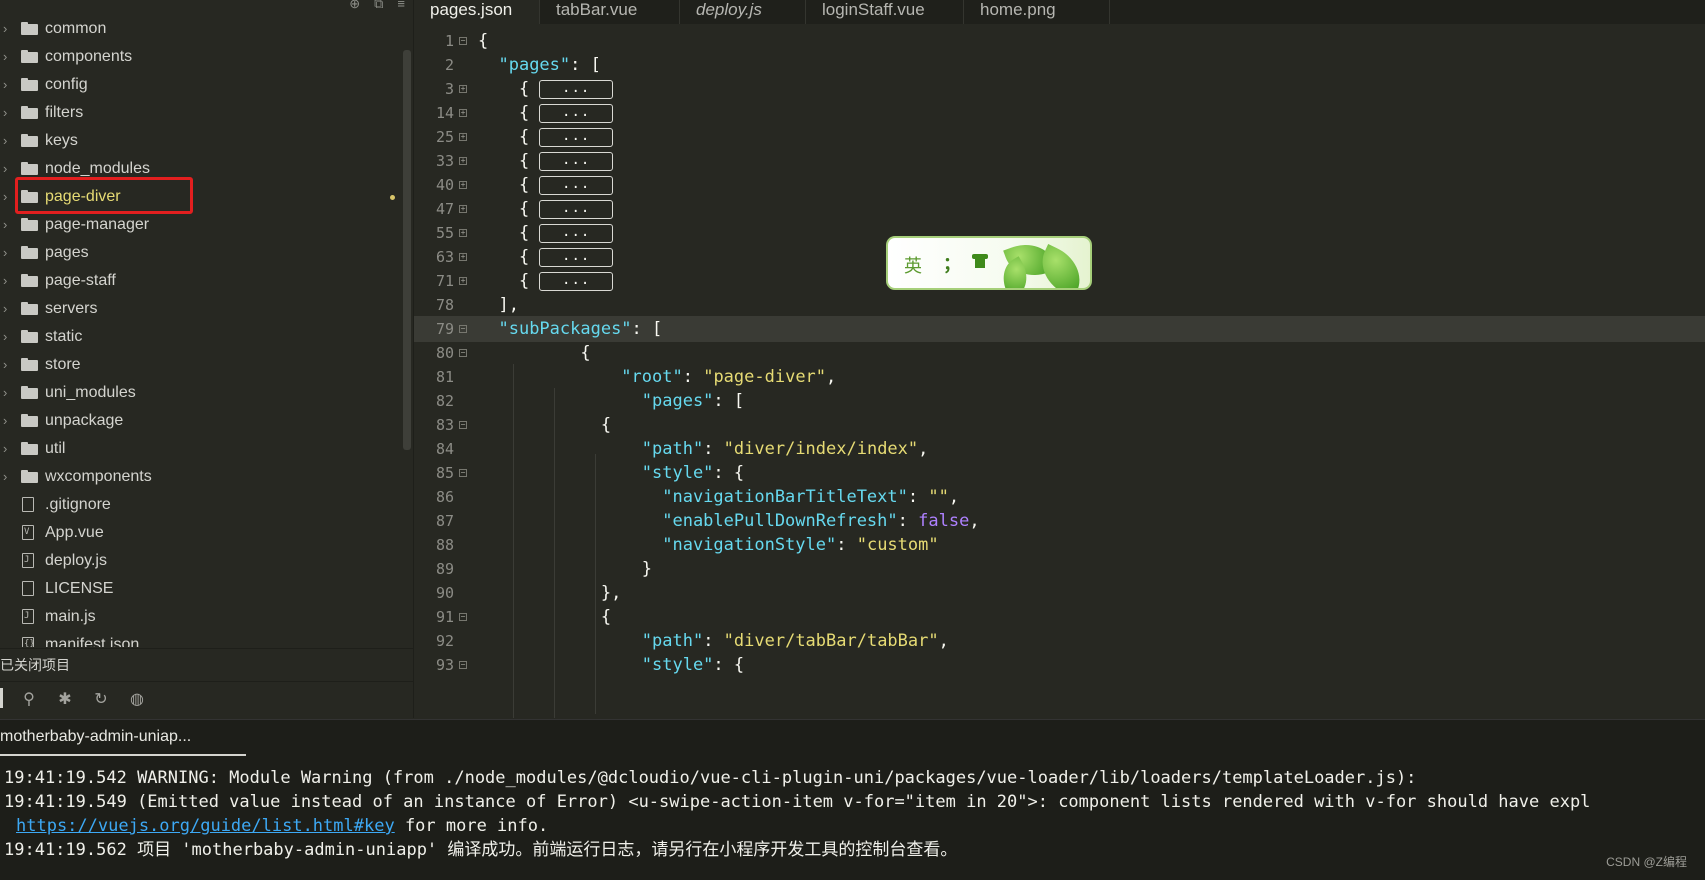  I want to click on tree-item-deploy-js: Jdeploy.js, so click(199, 561).